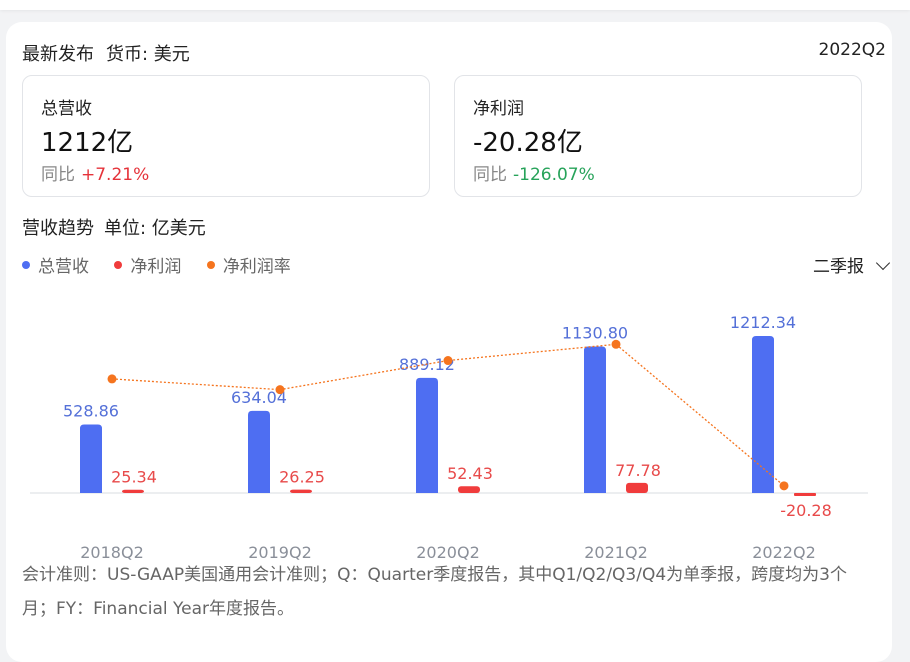 This screenshot has width=910, height=662. I want to click on net-profit-value-label: 26.25, so click(302, 477).